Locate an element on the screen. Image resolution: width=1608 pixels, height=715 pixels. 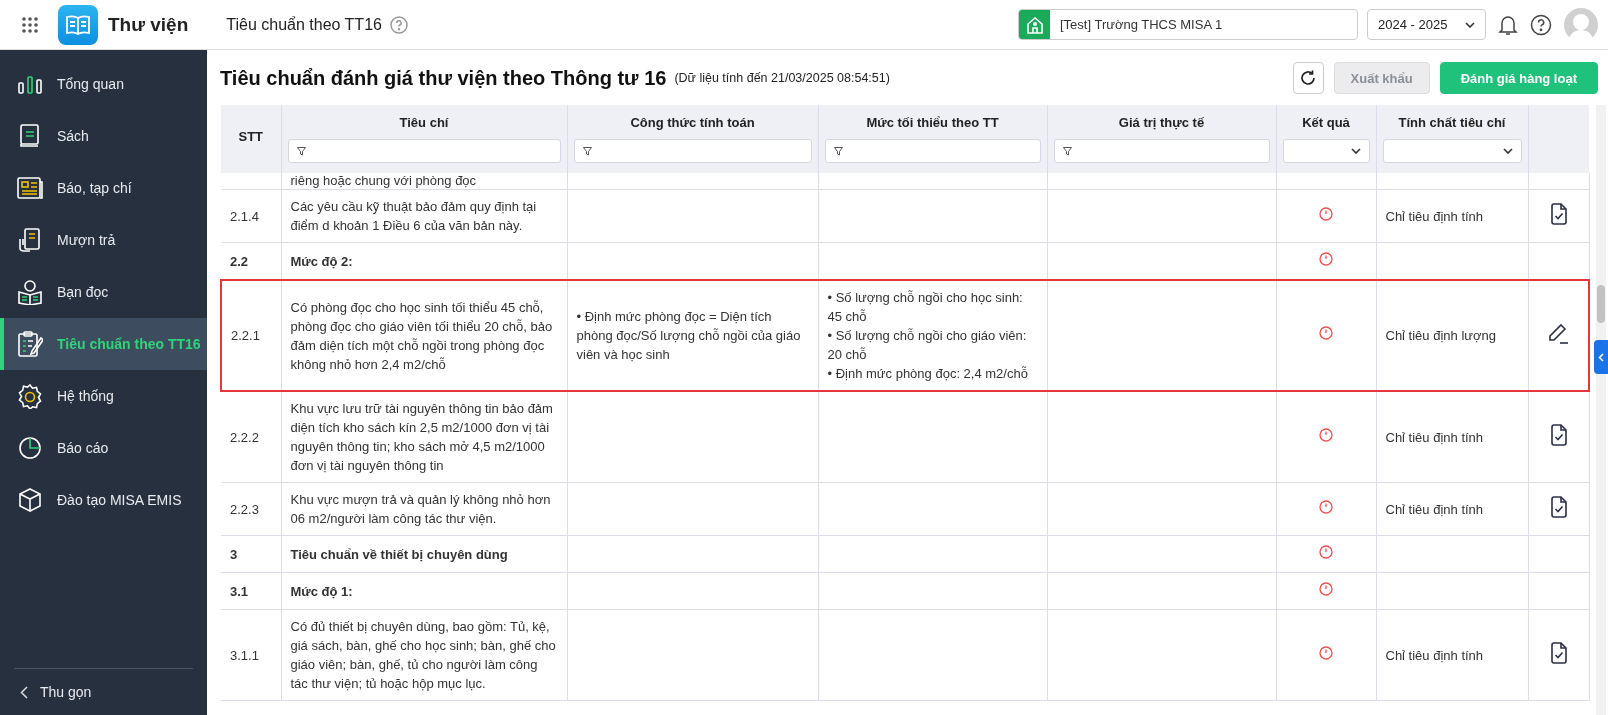
table-cell: 2.2 is located at coordinates (251, 261).